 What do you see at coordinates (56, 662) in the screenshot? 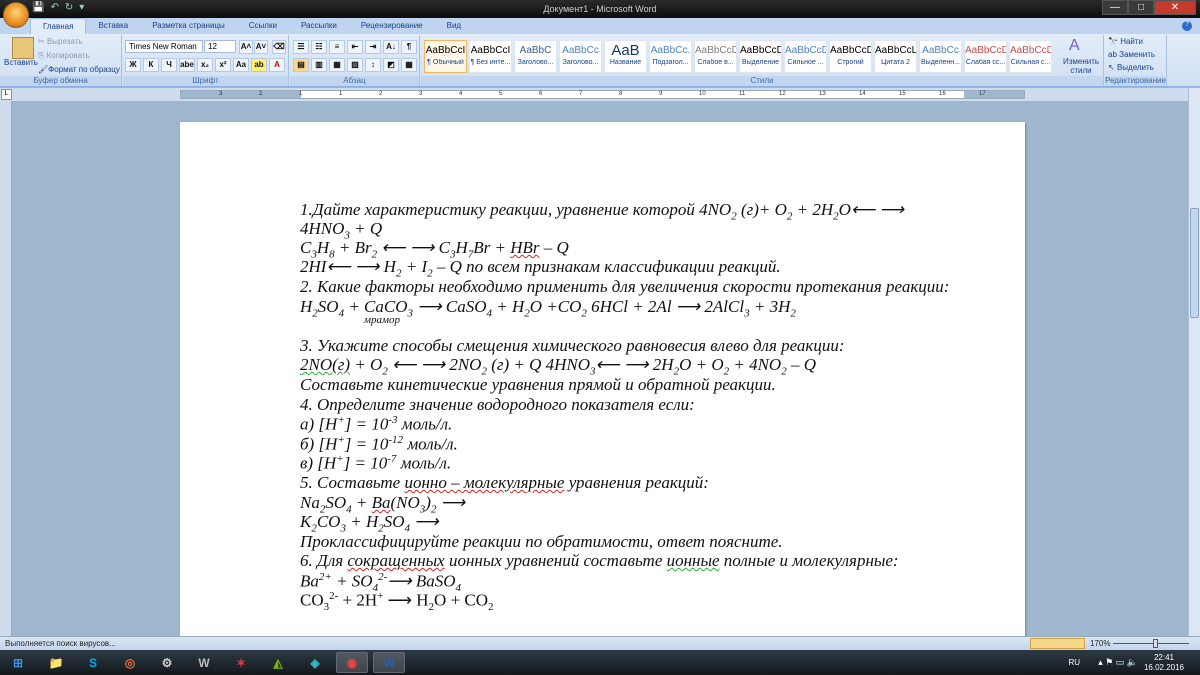
I see `taskbar-explorer-icon: 📁` at bounding box center [56, 662].